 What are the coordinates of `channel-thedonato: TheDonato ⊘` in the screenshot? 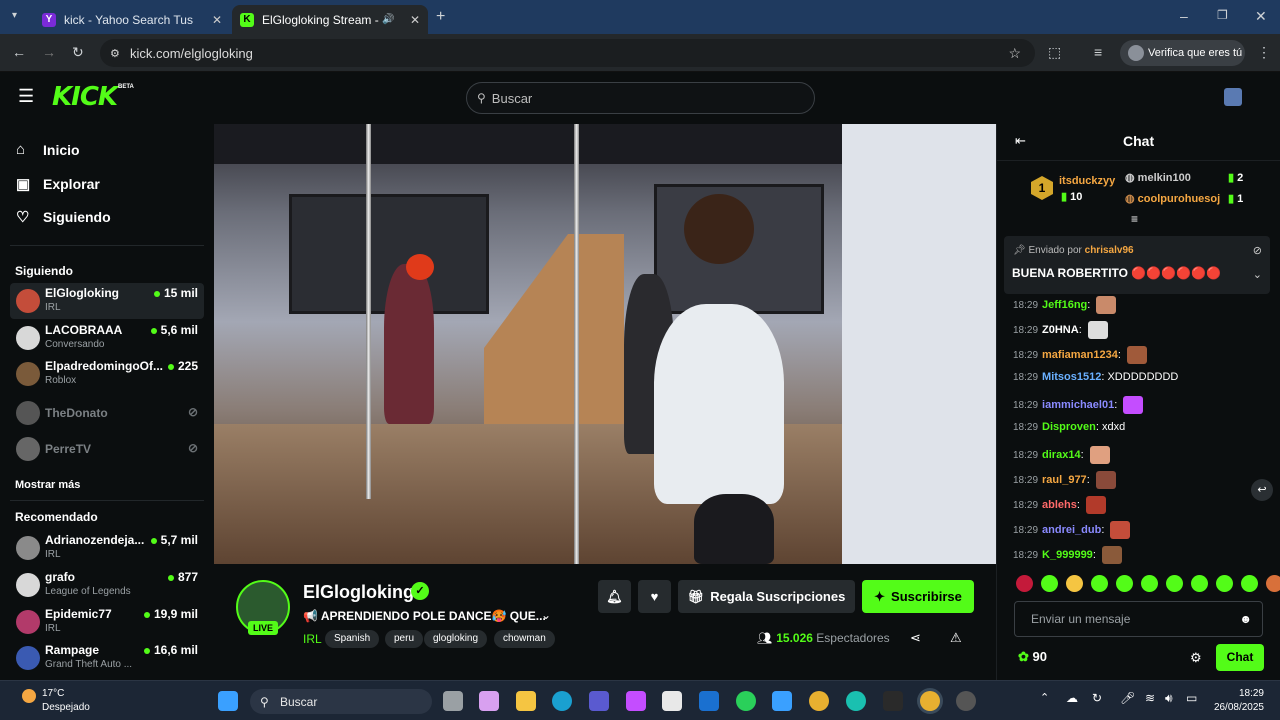 It's located at (107, 413).